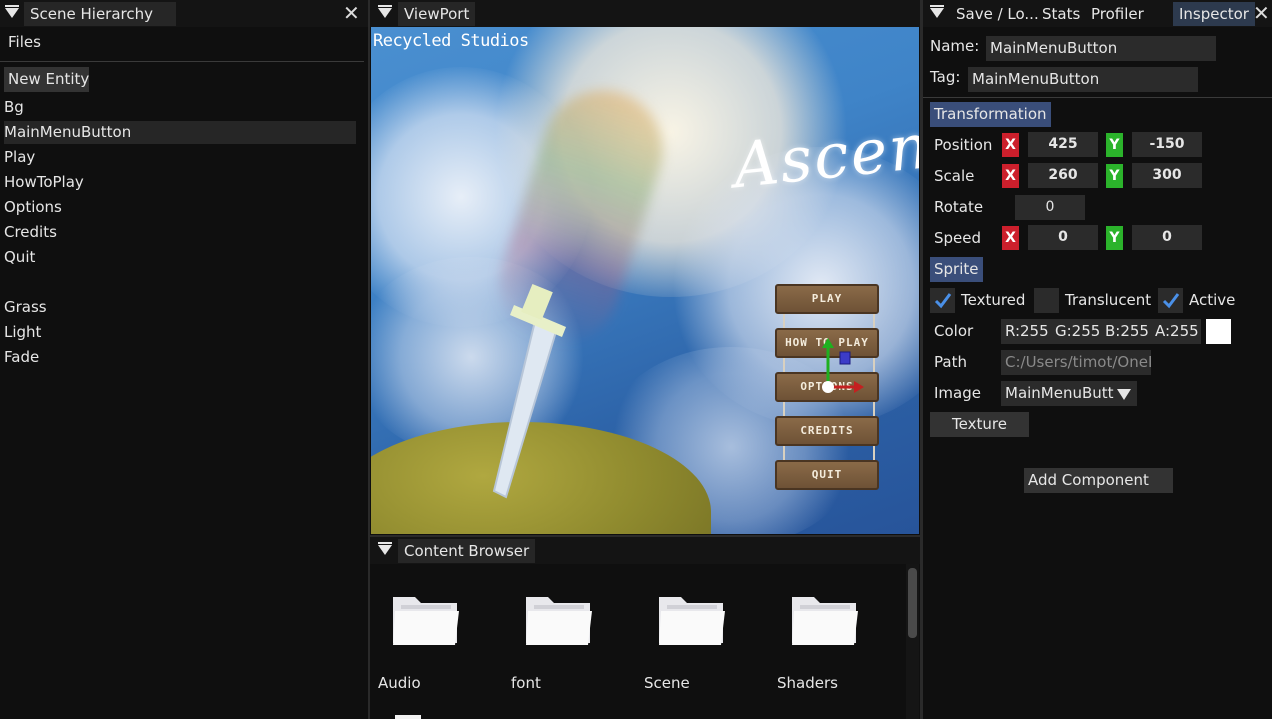 The height and width of the screenshot is (719, 1272). What do you see at coordinates (954, 331) in the screenshot?
I see `color-label: Color` at bounding box center [954, 331].